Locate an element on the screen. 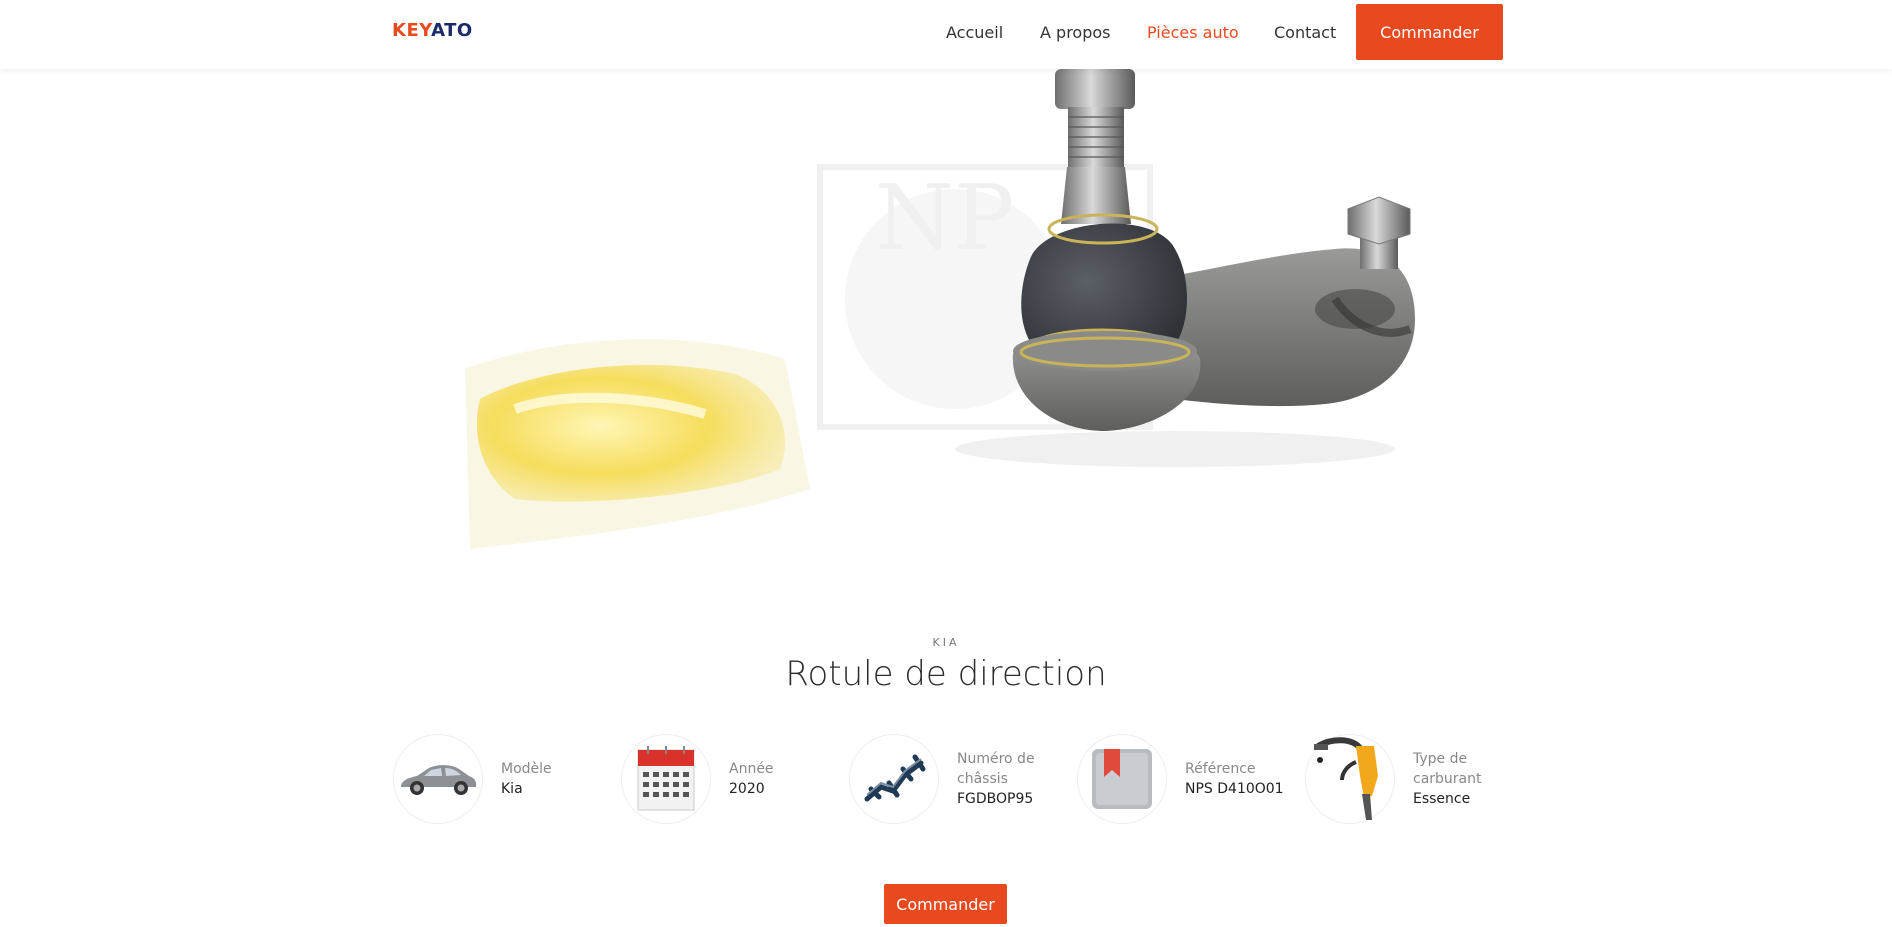  order-button: Commander is located at coordinates (945, 904).